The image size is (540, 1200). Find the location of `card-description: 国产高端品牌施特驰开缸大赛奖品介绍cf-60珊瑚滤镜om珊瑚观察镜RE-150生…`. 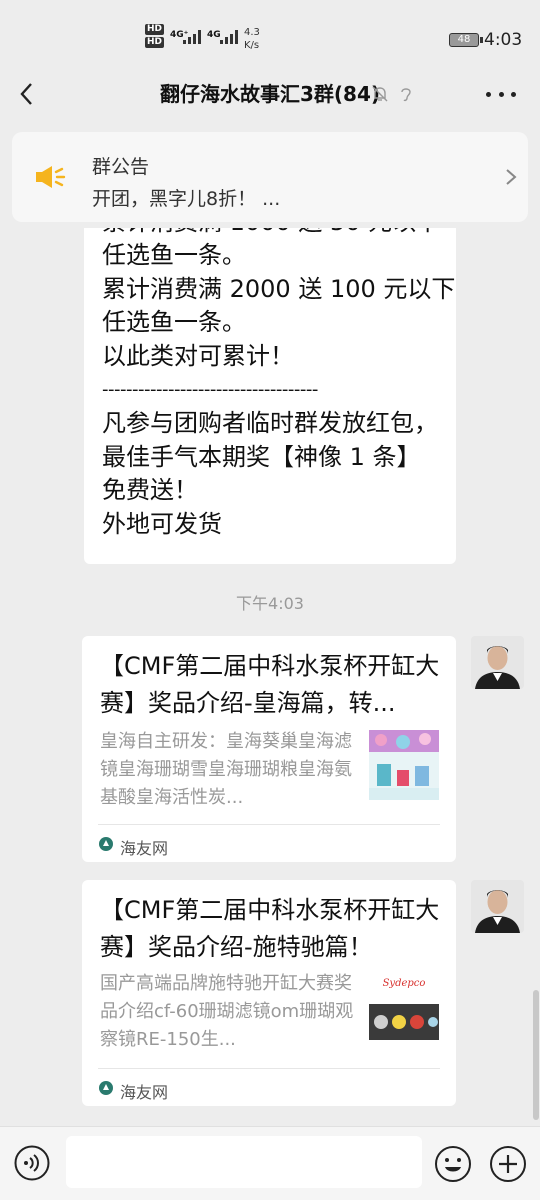

card-description: 国产高端品牌施特驰开缸大赛奖品介绍cf-60珊瑚滤镜om珊瑚观察镜RE-150生… is located at coordinates (227, 1011).